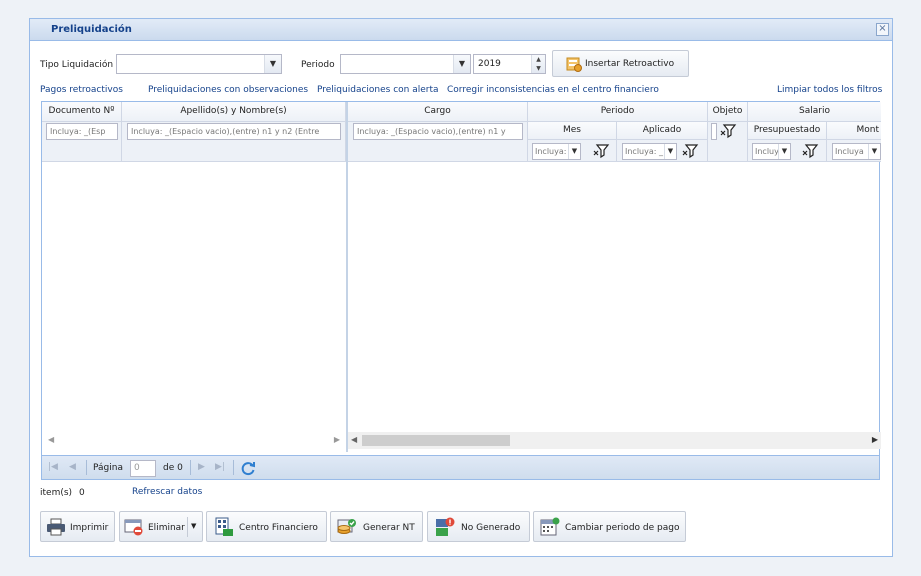 Image resolution: width=921 pixels, height=576 pixels. What do you see at coordinates (224, 526) in the screenshot?
I see `building-icon` at bounding box center [224, 526].